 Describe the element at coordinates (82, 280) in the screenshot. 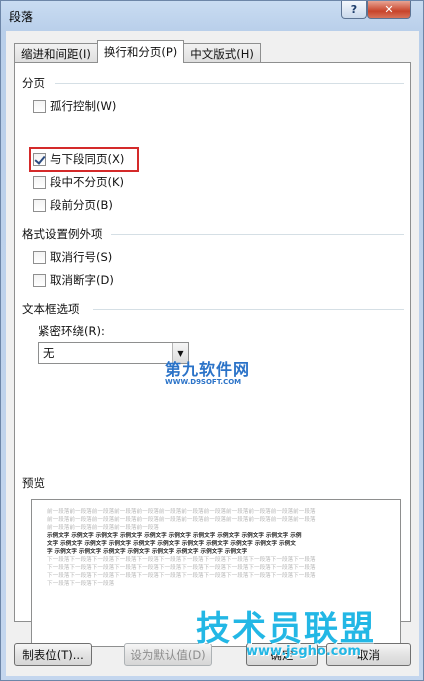

I see `dont-hyphenate-label: 取消断字(D)` at that location.